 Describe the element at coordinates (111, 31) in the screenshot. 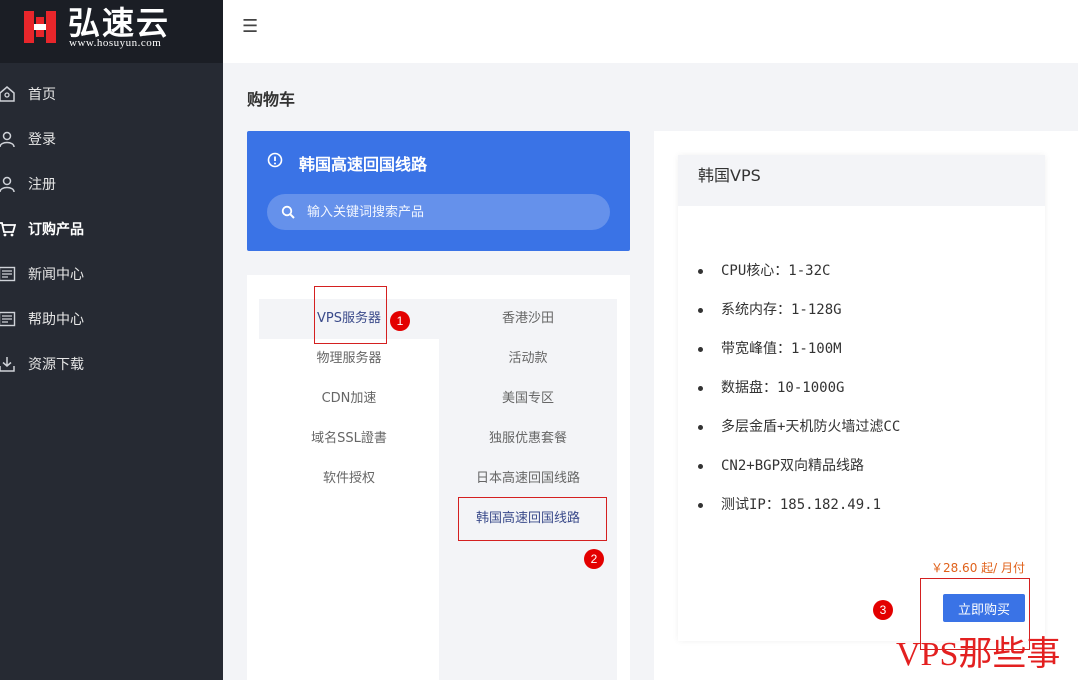

I see `brand-logo: 弘速云 www.hosuyun.com` at that location.